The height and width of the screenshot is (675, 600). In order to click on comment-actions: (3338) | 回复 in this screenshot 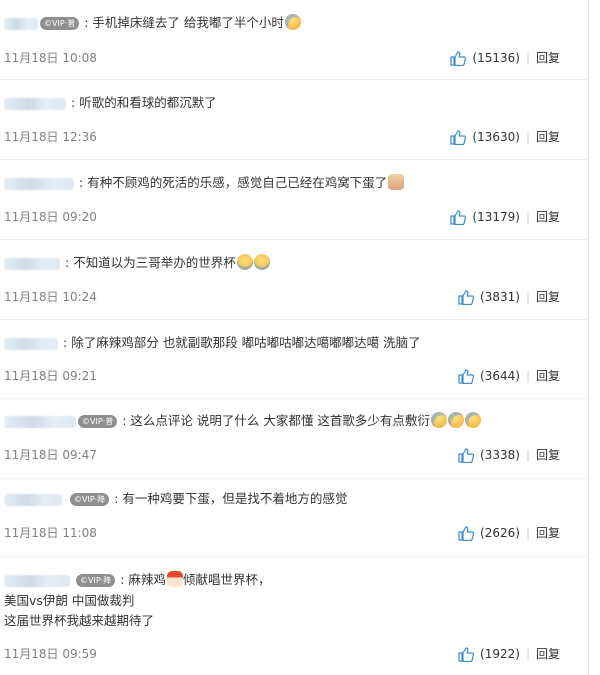, I will do `click(509, 455)`.